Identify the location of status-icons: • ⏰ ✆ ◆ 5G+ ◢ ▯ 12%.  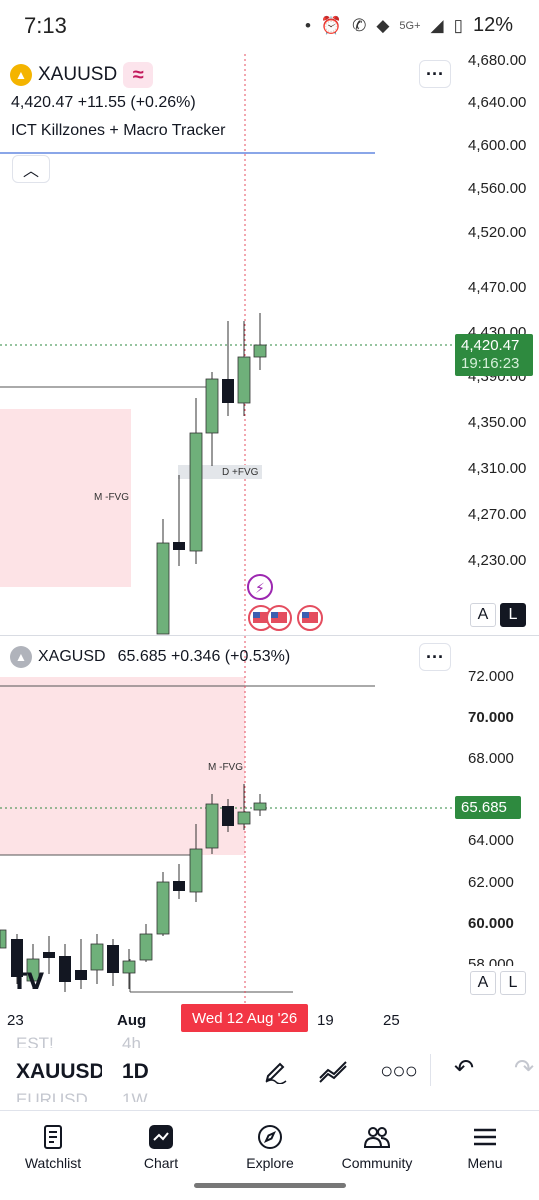
(409, 25).